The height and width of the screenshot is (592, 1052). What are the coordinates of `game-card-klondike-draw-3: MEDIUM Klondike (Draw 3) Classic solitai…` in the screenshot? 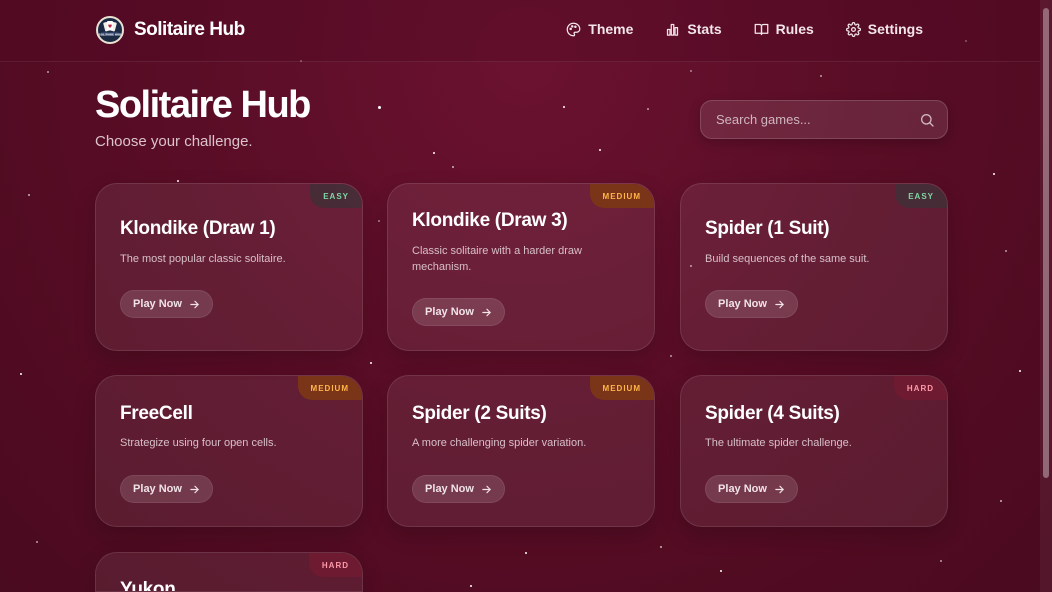 It's located at (521, 267).